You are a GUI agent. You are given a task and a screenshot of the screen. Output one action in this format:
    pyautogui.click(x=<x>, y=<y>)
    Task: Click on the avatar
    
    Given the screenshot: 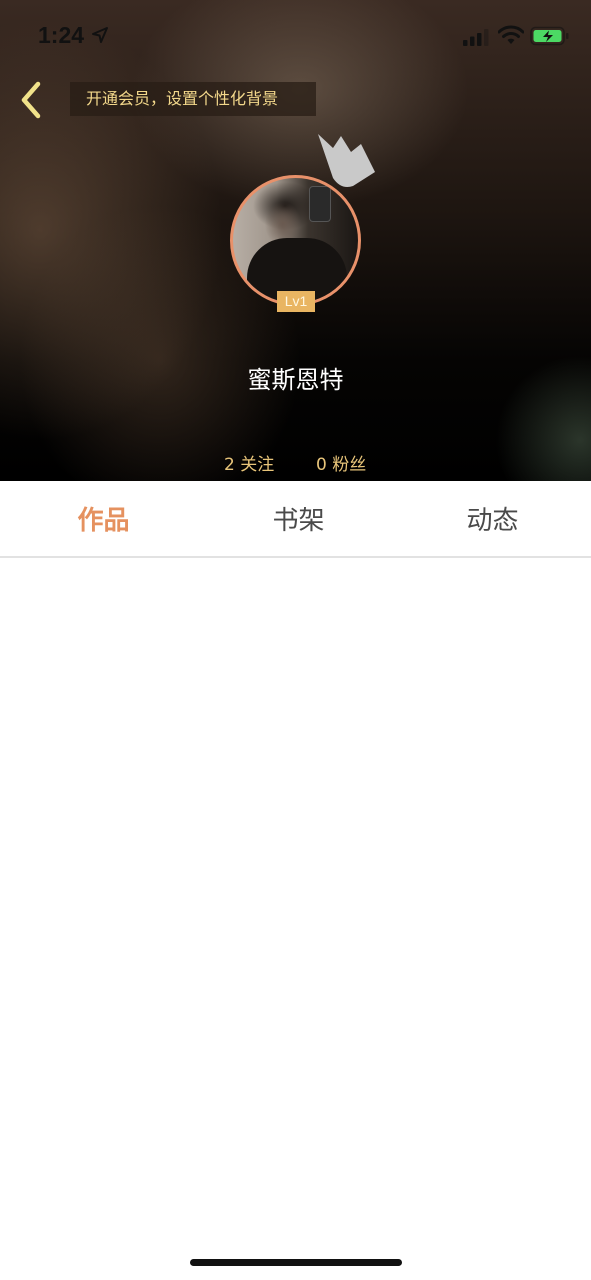 What is the action you would take?
    pyautogui.click(x=295, y=240)
    